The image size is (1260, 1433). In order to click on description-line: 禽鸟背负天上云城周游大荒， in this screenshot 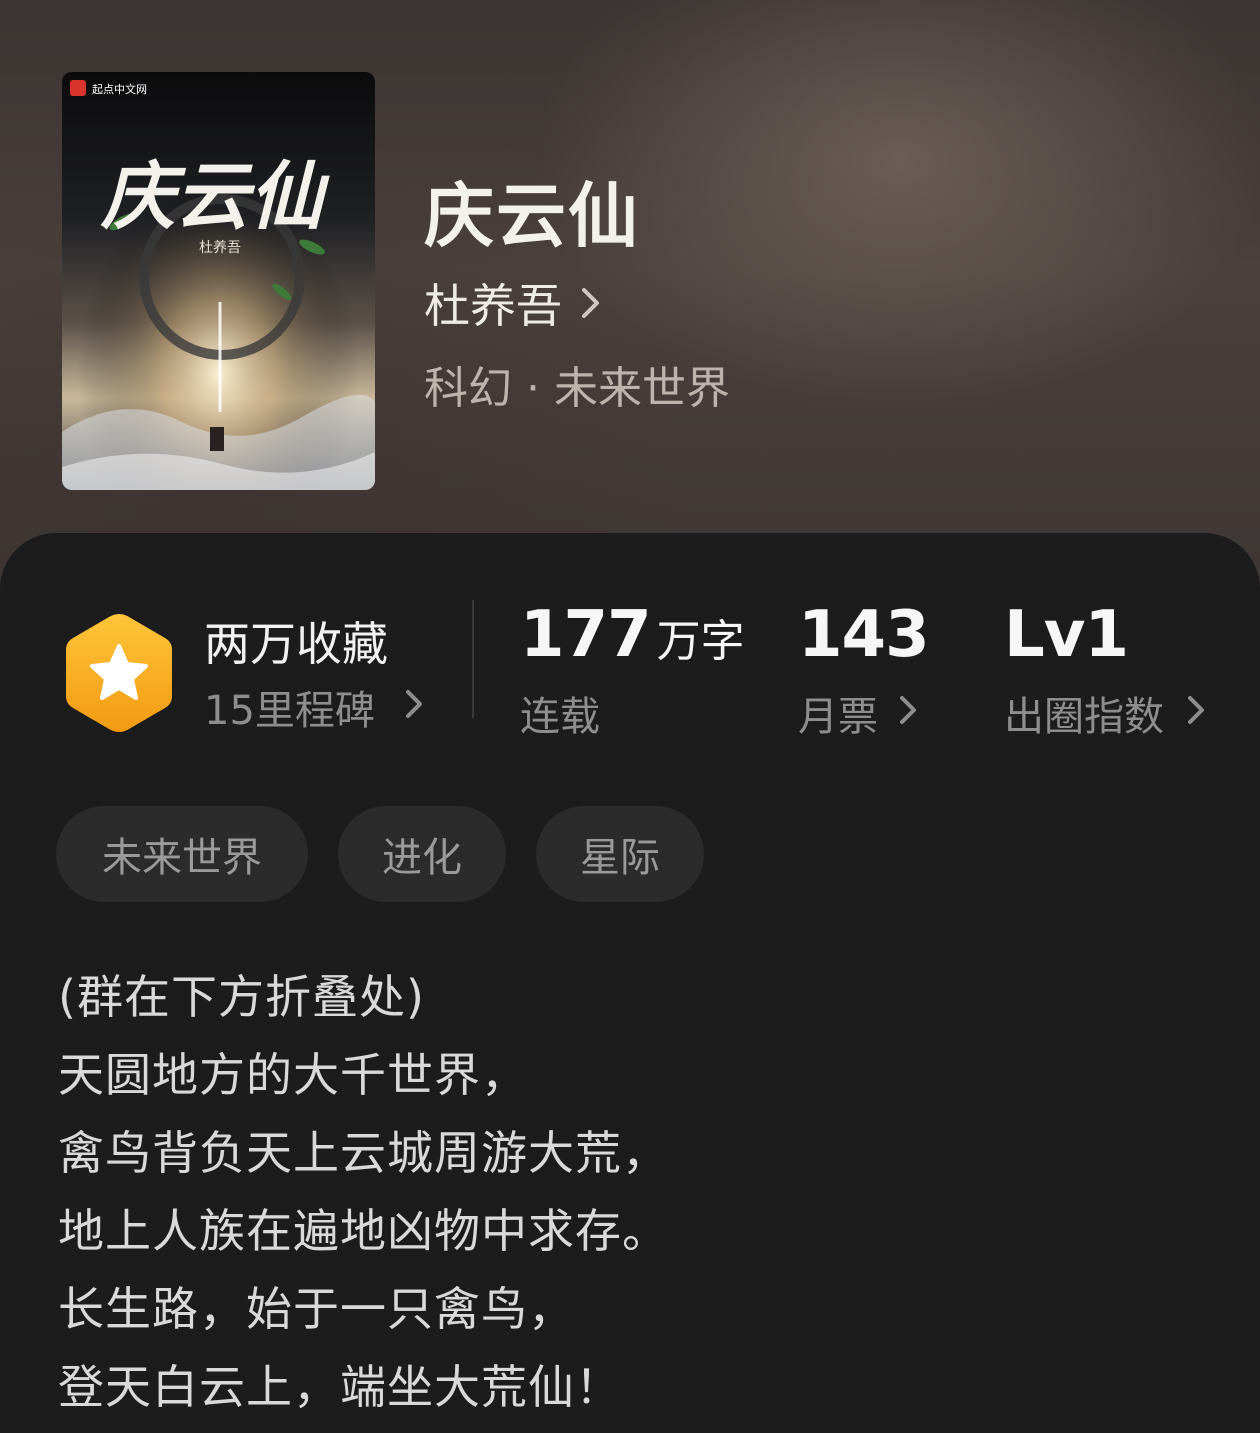, I will do `click(363, 1153)`.